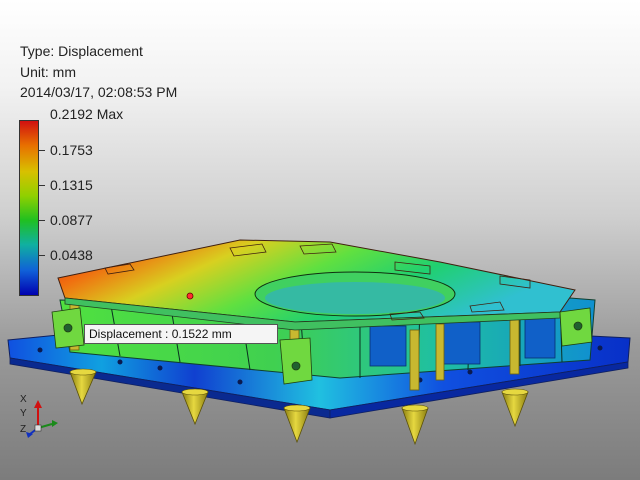 This screenshot has height=480, width=640. What do you see at coordinates (23, 413) in the screenshot?
I see `triad-y-label: Y` at bounding box center [23, 413].